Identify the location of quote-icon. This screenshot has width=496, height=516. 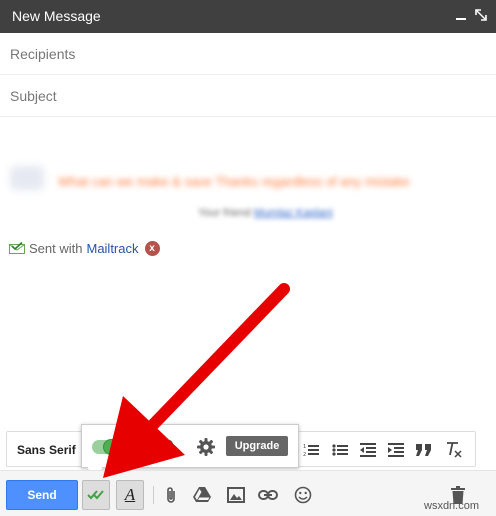
(424, 450).